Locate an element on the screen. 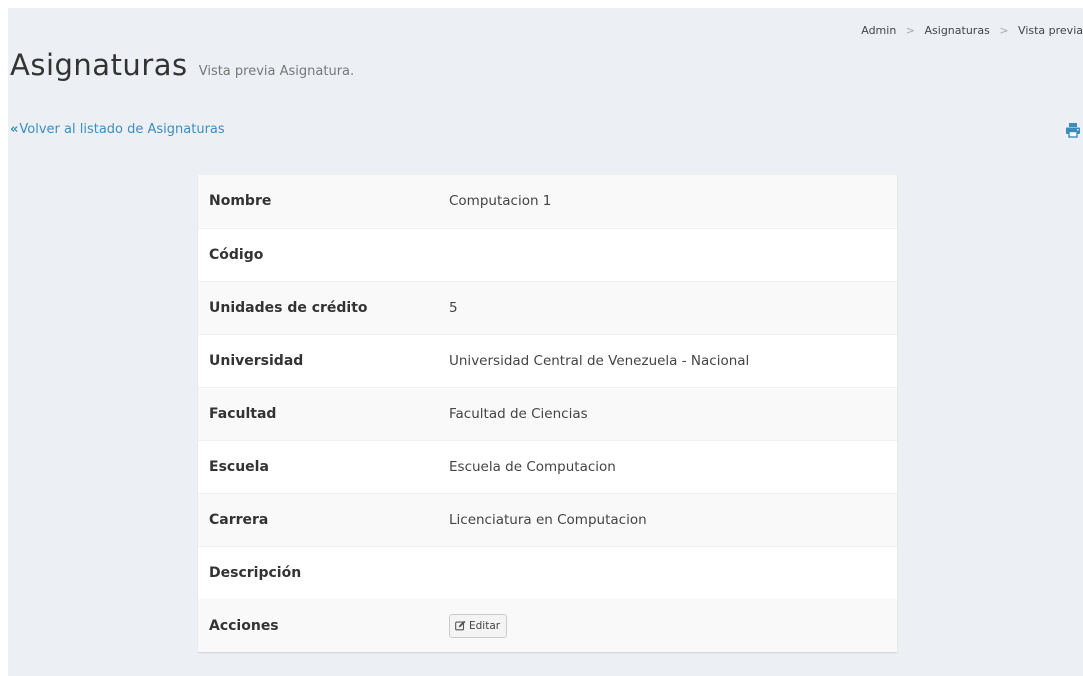  detail-row: Facultad Facultad de Ciencias is located at coordinates (547, 413).